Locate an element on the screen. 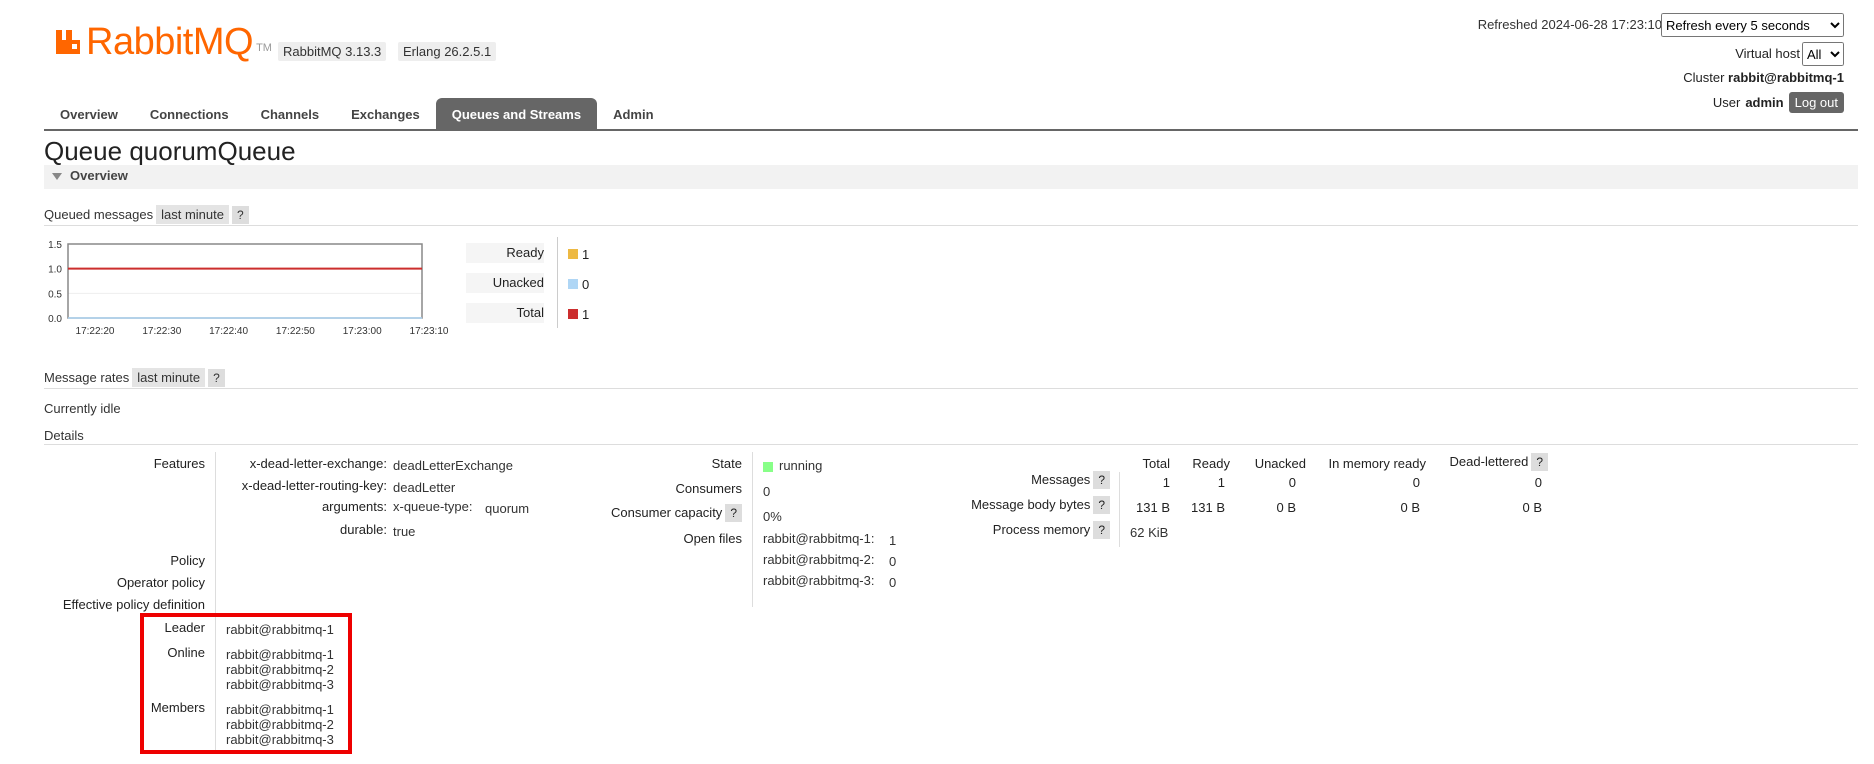 This screenshot has width=1874, height=764. consumer-capacity-label: Consumer capacity? is located at coordinates (651, 513).